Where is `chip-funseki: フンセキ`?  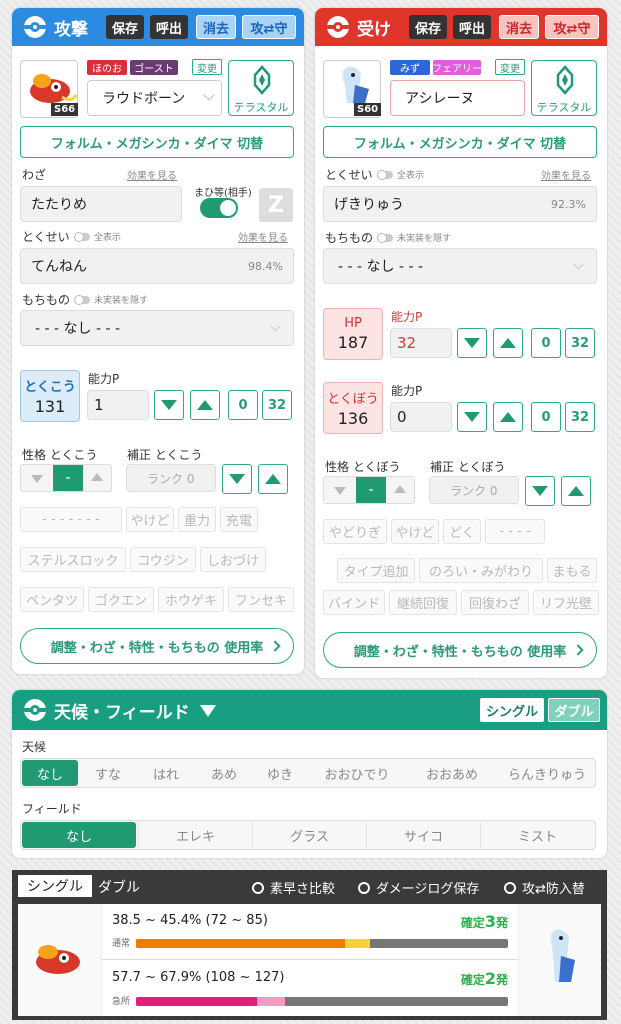 chip-funseki: フンセキ is located at coordinates (261, 599).